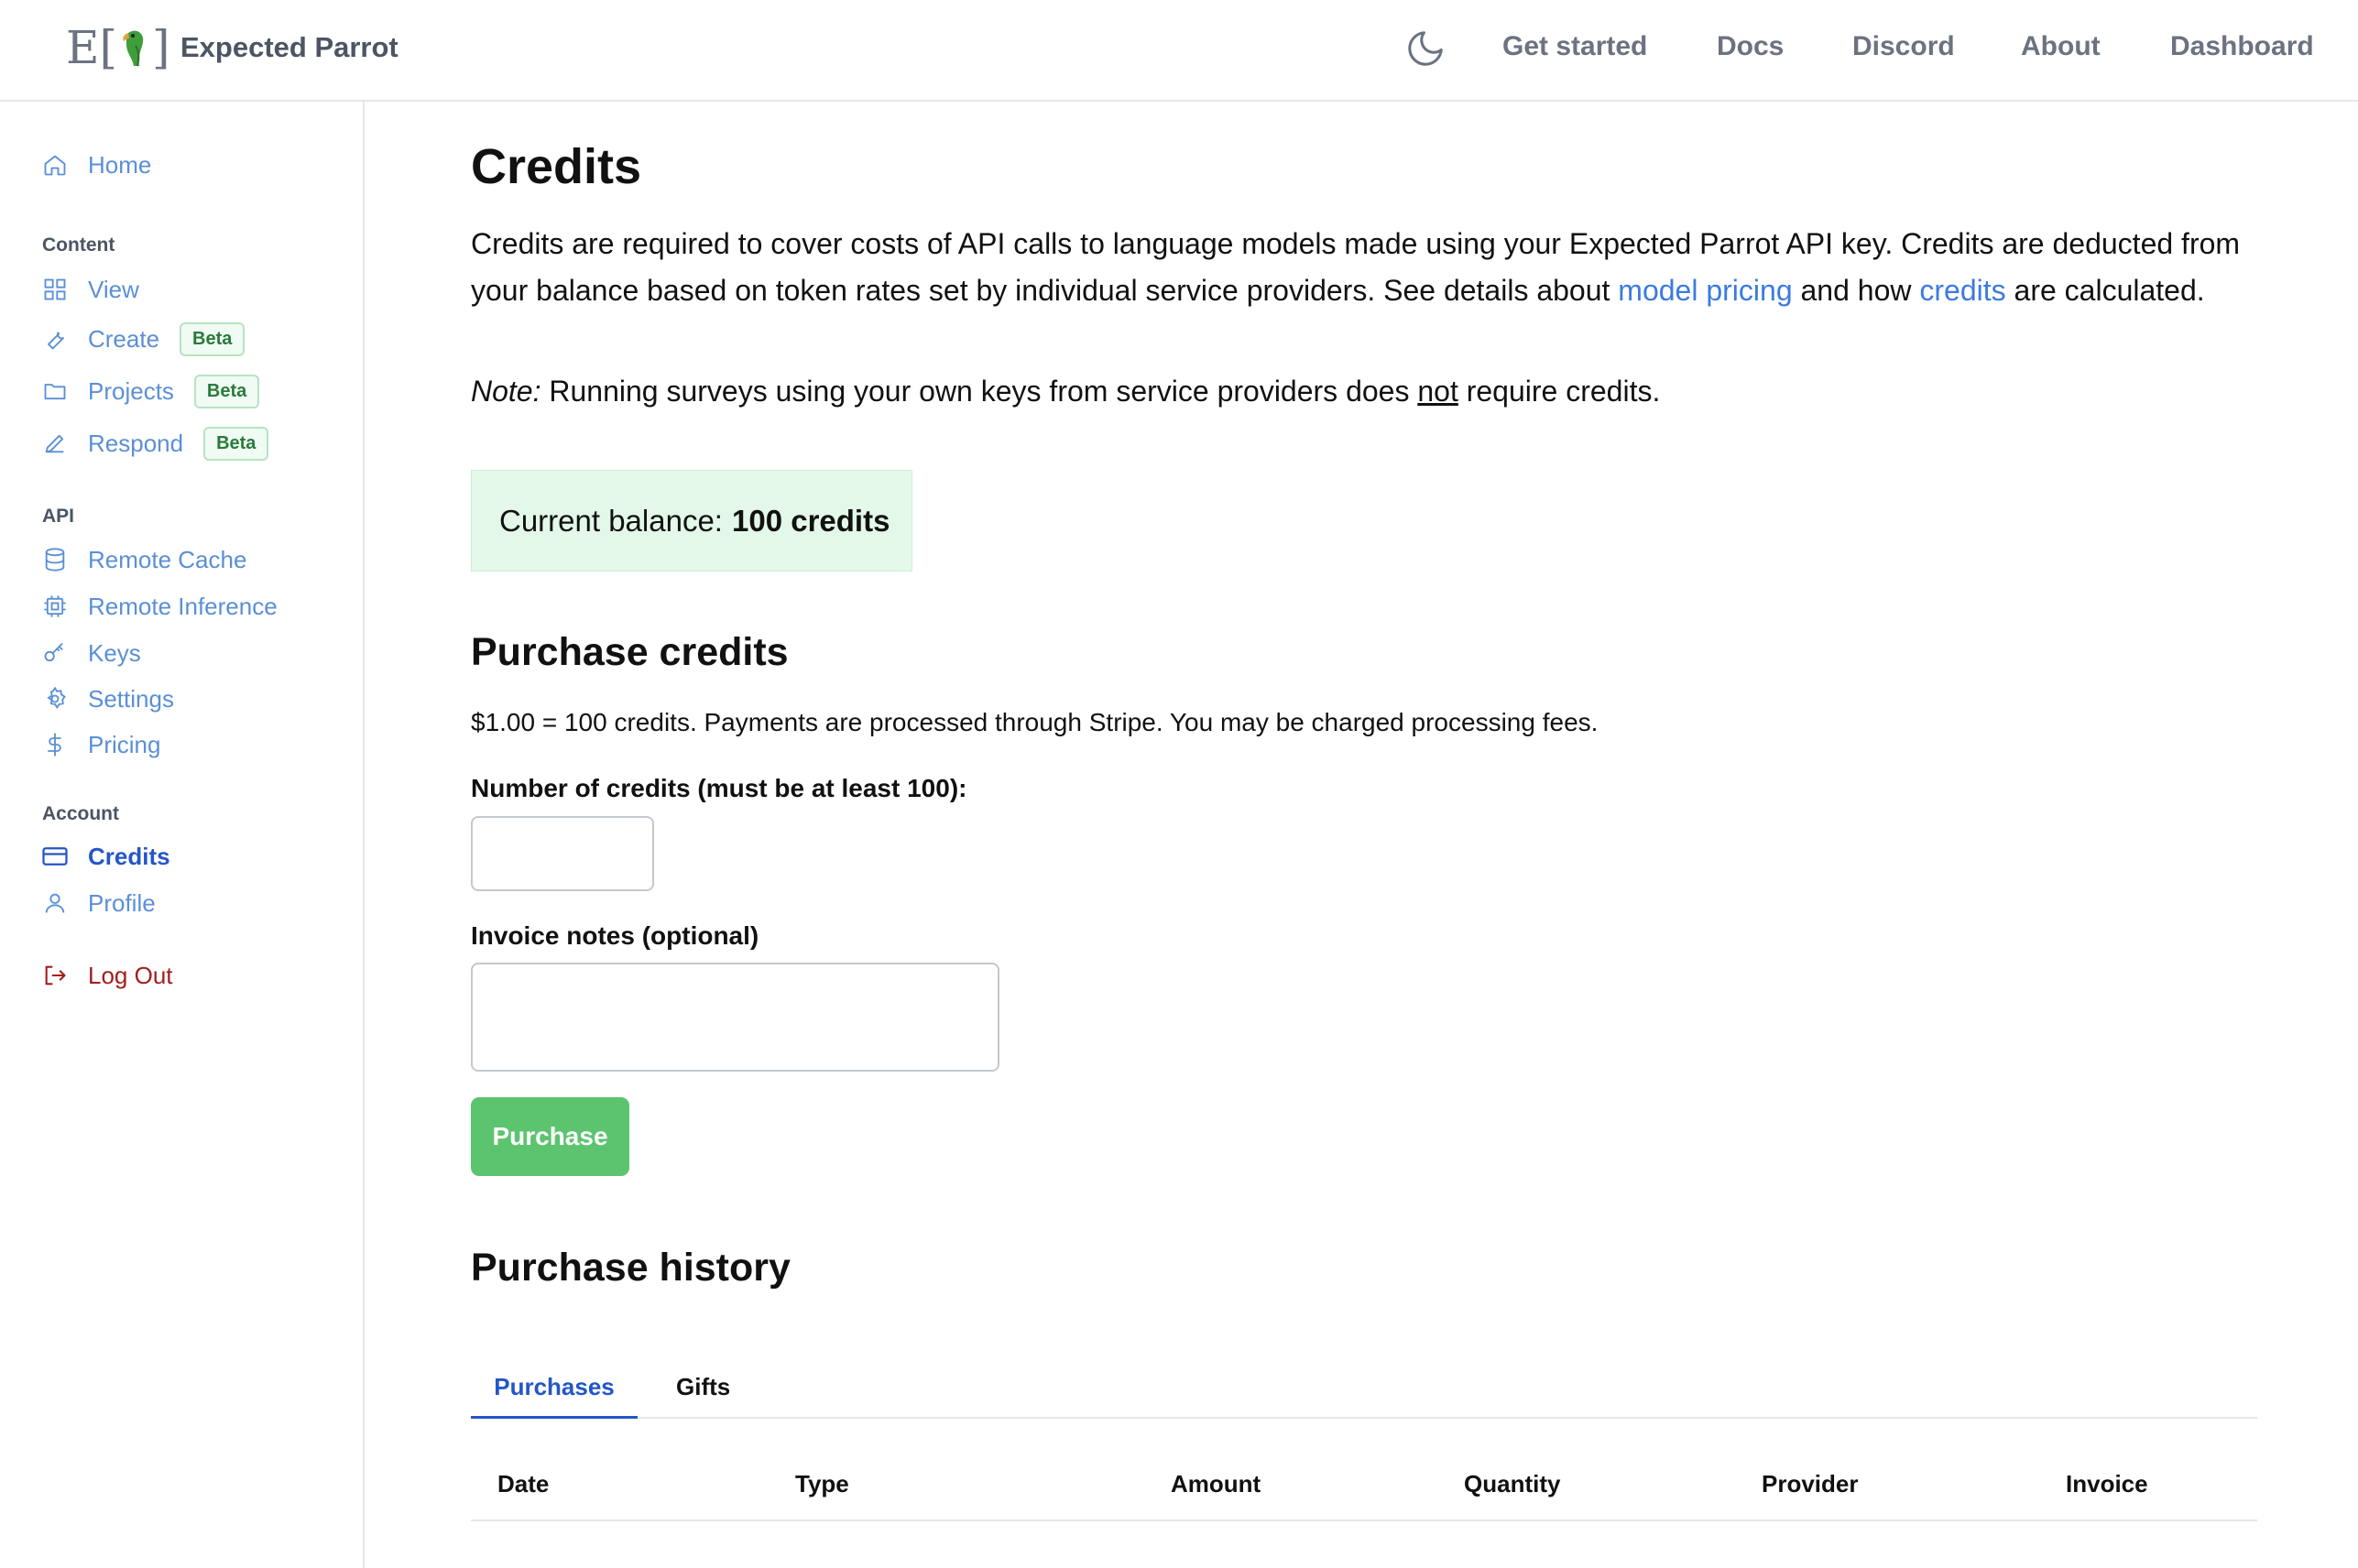  Describe the element at coordinates (83, 47) in the screenshot. I see `logo-letter: E` at that location.